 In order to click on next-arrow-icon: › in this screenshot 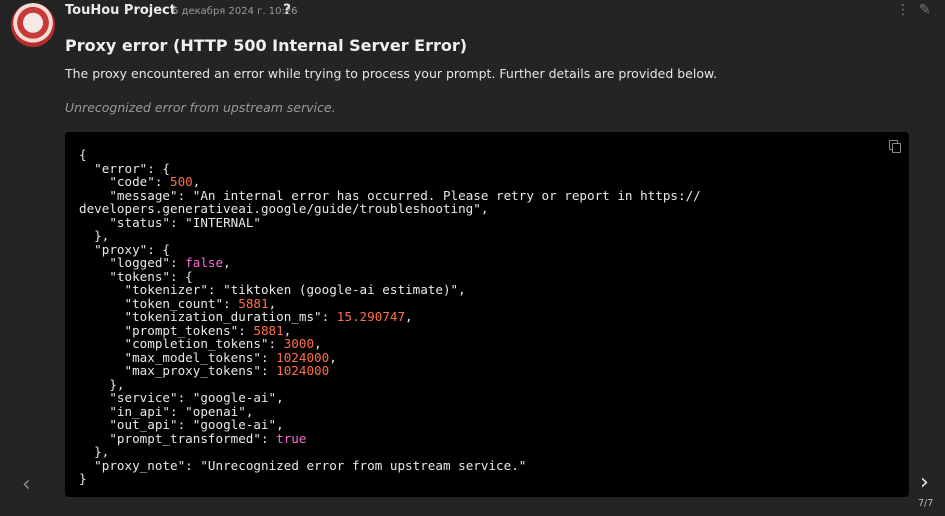, I will do `click(924, 482)`.